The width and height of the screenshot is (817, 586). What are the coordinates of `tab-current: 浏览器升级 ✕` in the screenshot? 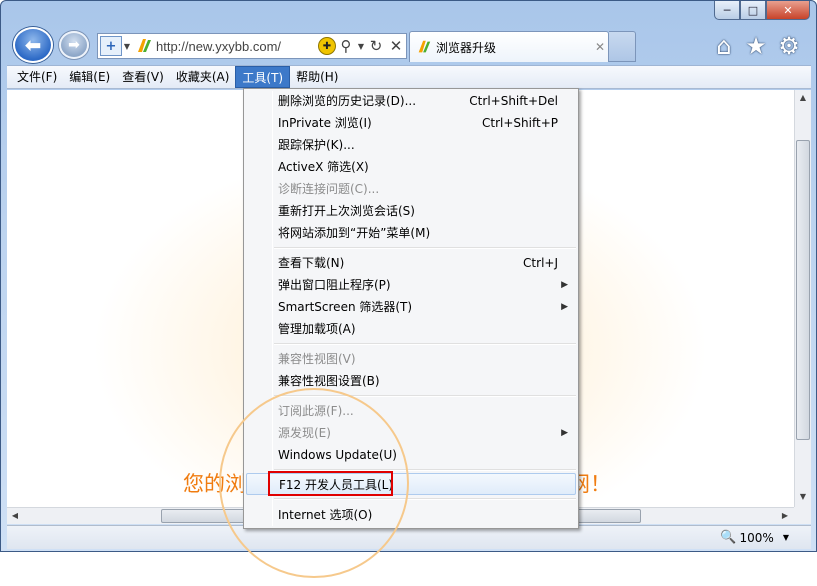 It's located at (509, 46).